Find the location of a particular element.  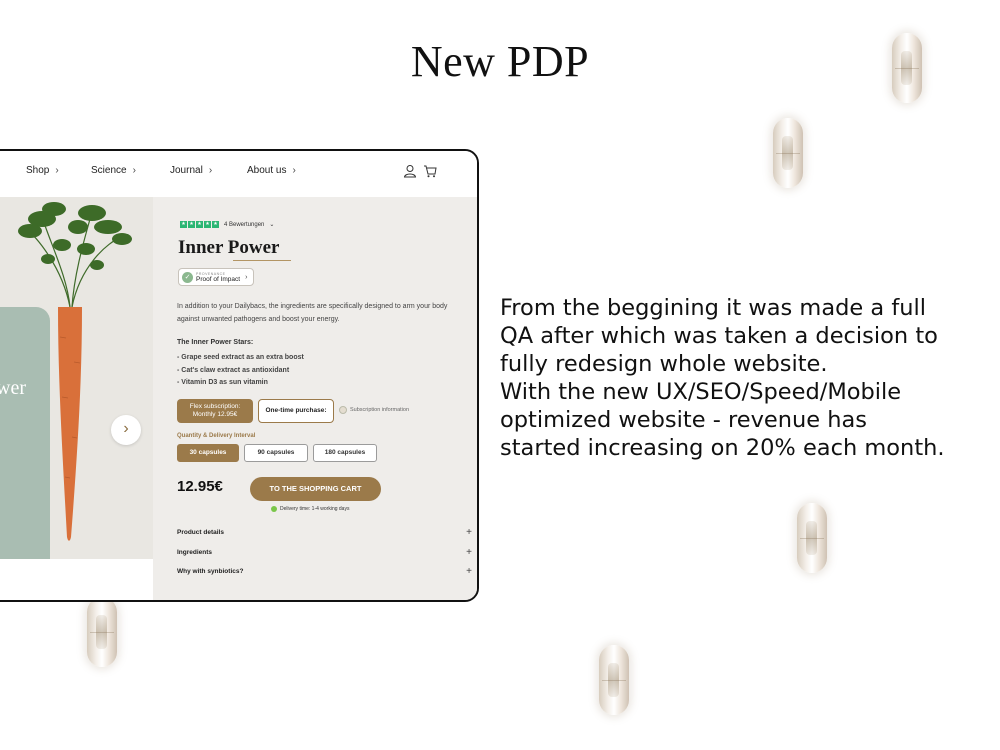

description-line: optimized website - revenue has is located at coordinates (684, 420).